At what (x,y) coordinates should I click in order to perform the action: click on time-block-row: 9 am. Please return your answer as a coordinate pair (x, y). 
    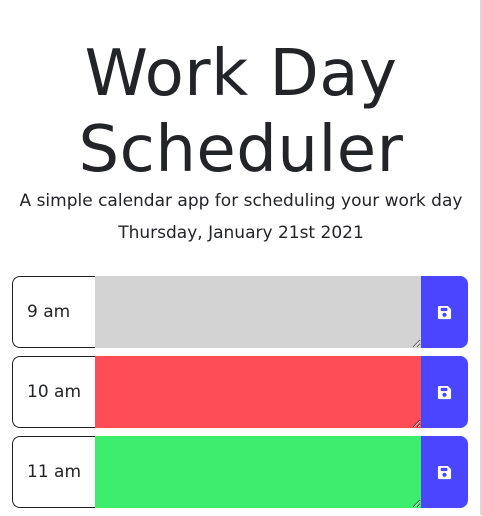
    Looking at the image, I should click on (240, 312).